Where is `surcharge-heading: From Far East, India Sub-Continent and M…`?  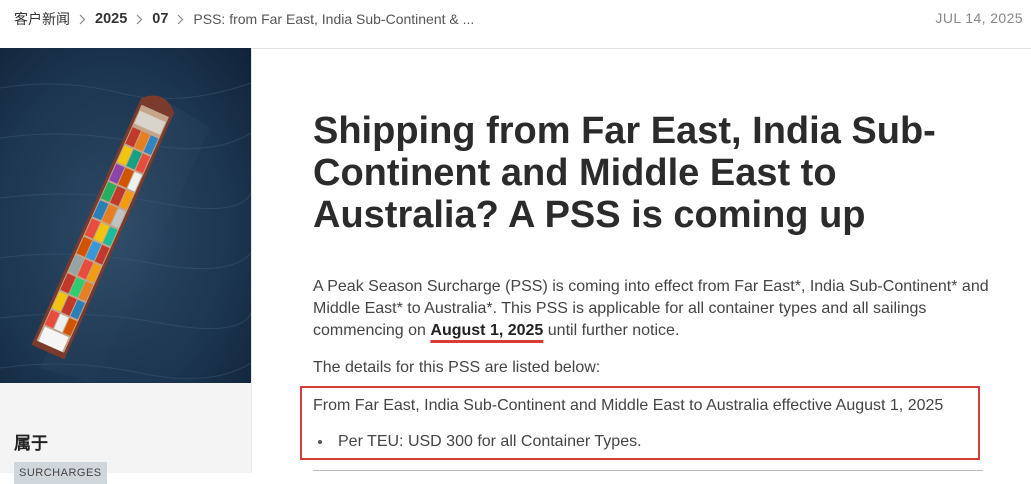
surcharge-heading: From Far East, India Sub-Continent and M… is located at coordinates (628, 405).